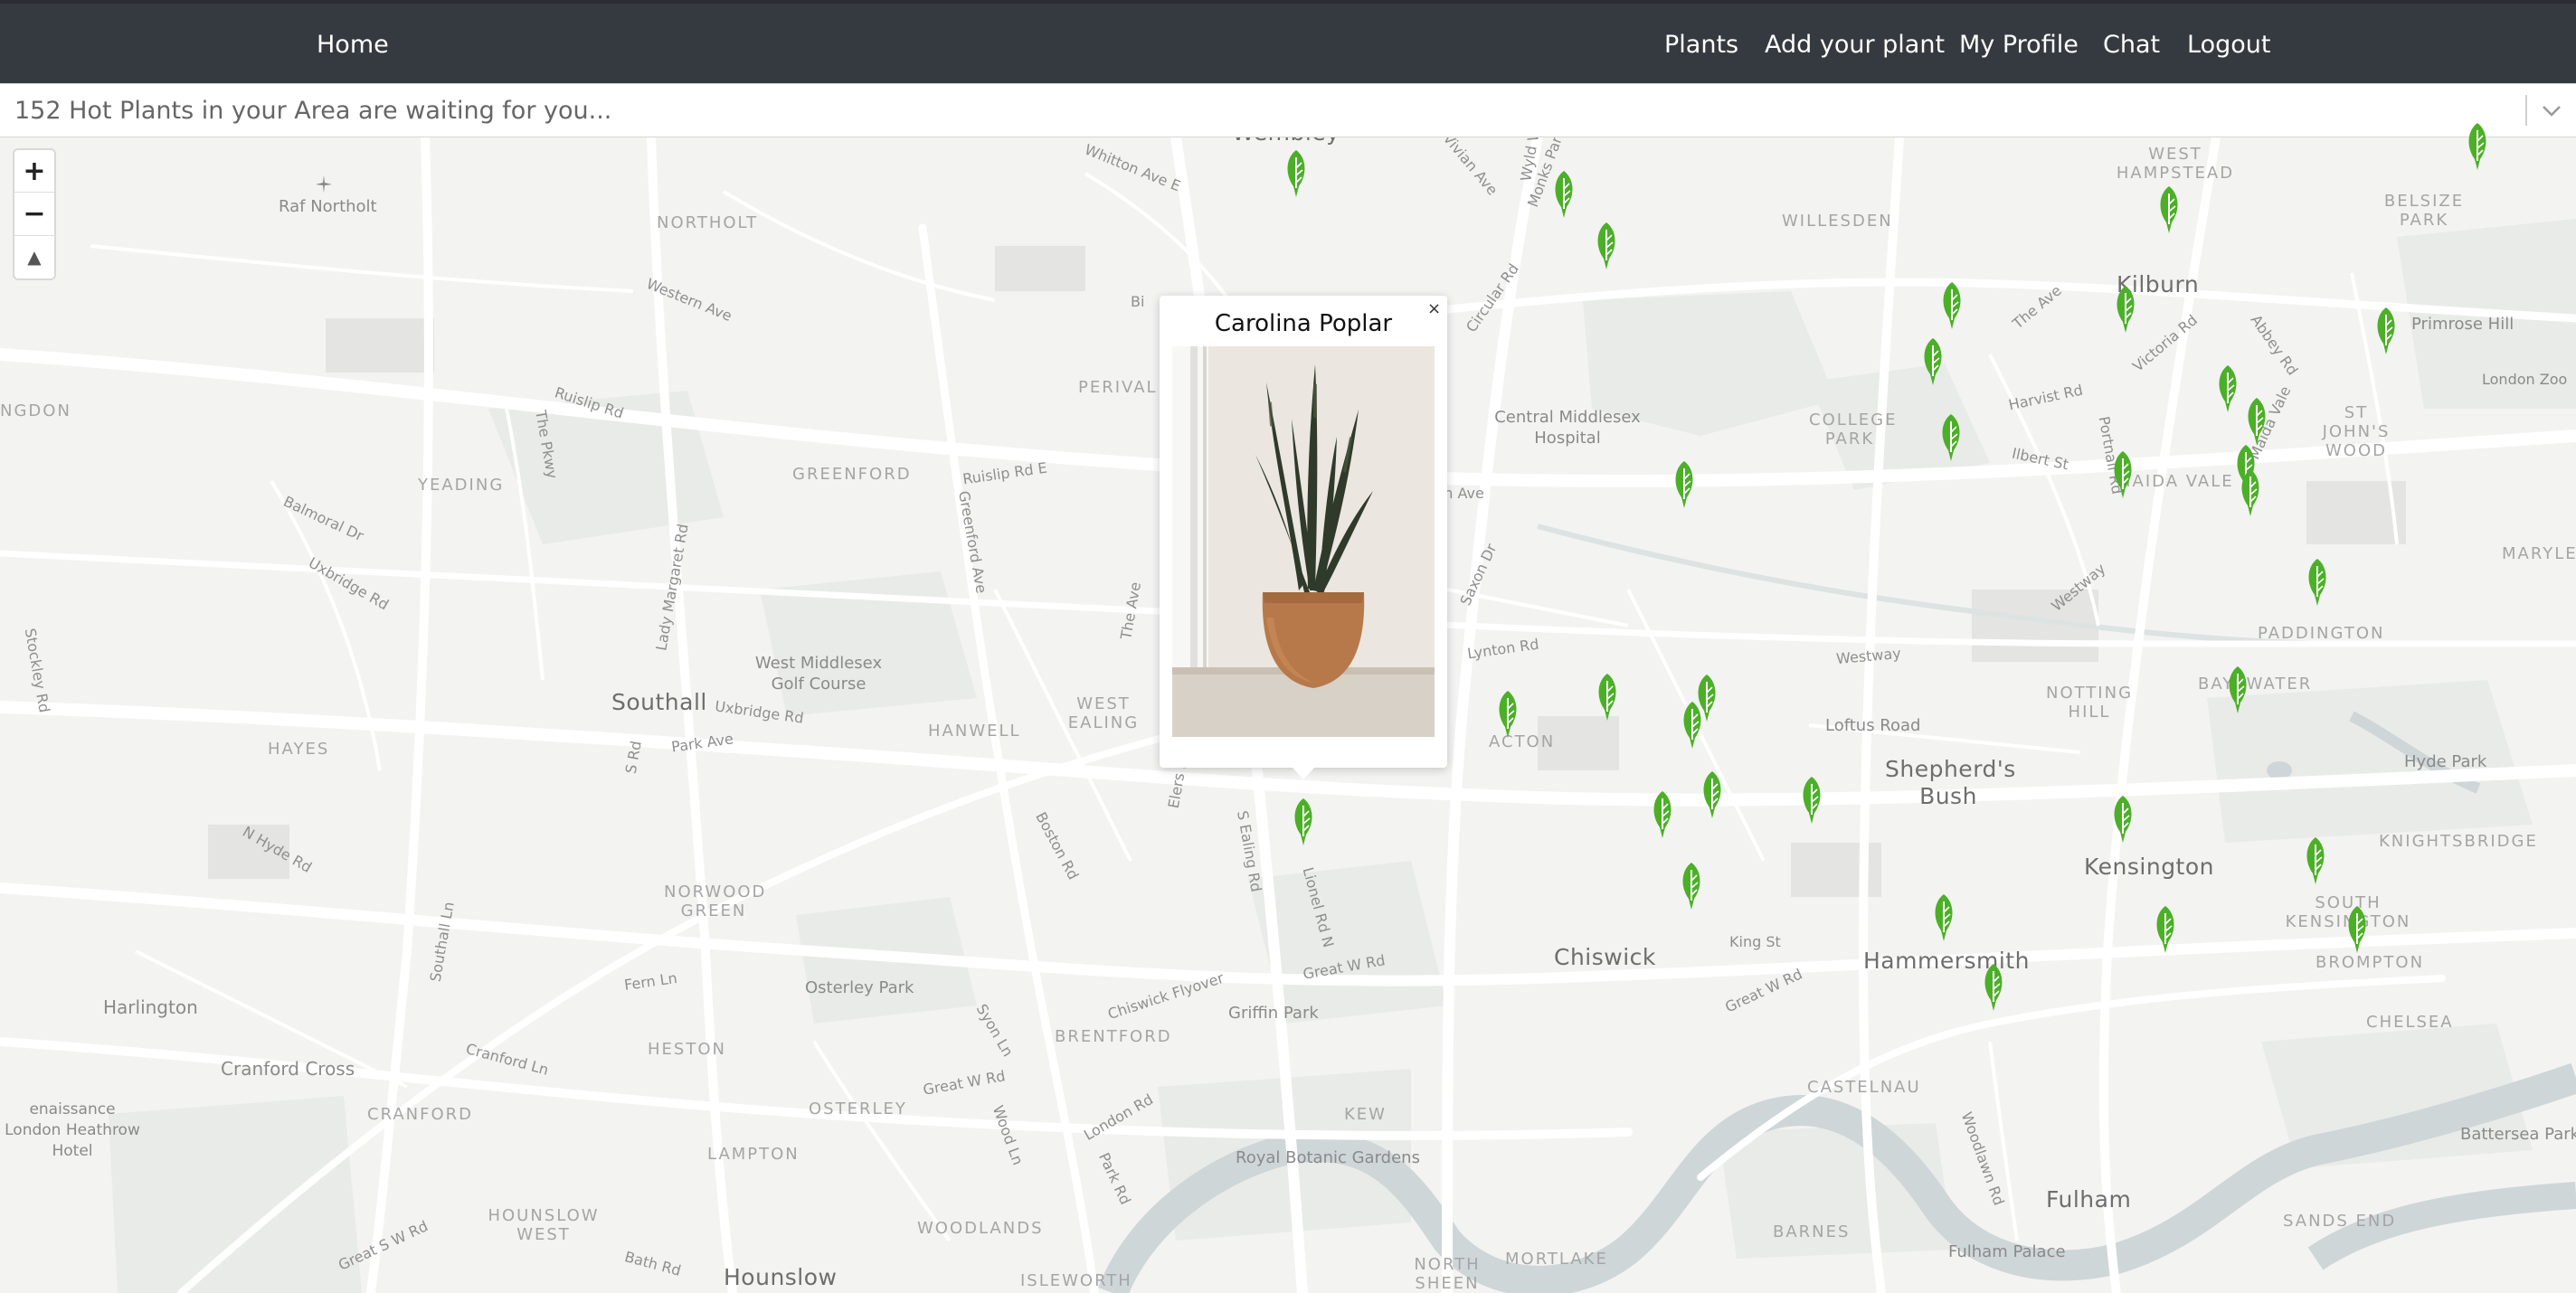 The height and width of the screenshot is (1293, 2576). Describe the element at coordinates (1701, 45) in the screenshot. I see `nav-plants-link: Plants` at that location.